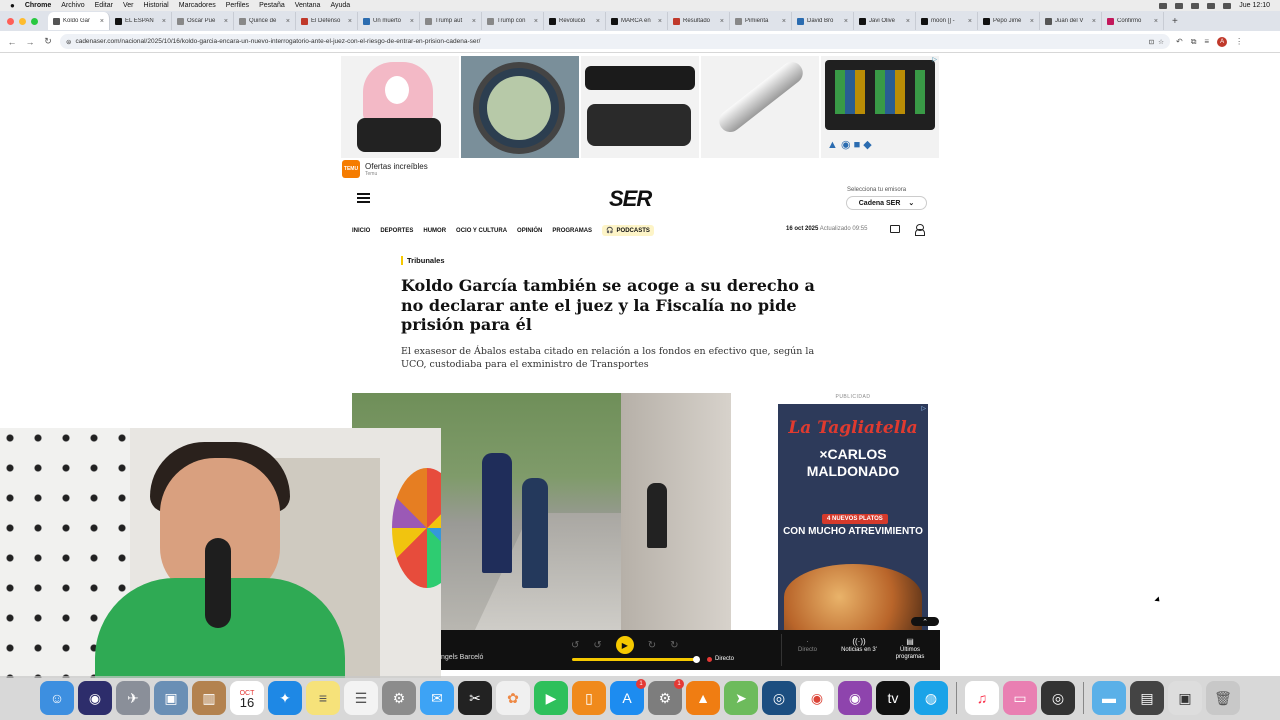 Image resolution: width=1280 pixels, height=720 pixels. What do you see at coordinates (1254, 5) in the screenshot?
I see `menubar-clock: Jue 12:10` at bounding box center [1254, 5].